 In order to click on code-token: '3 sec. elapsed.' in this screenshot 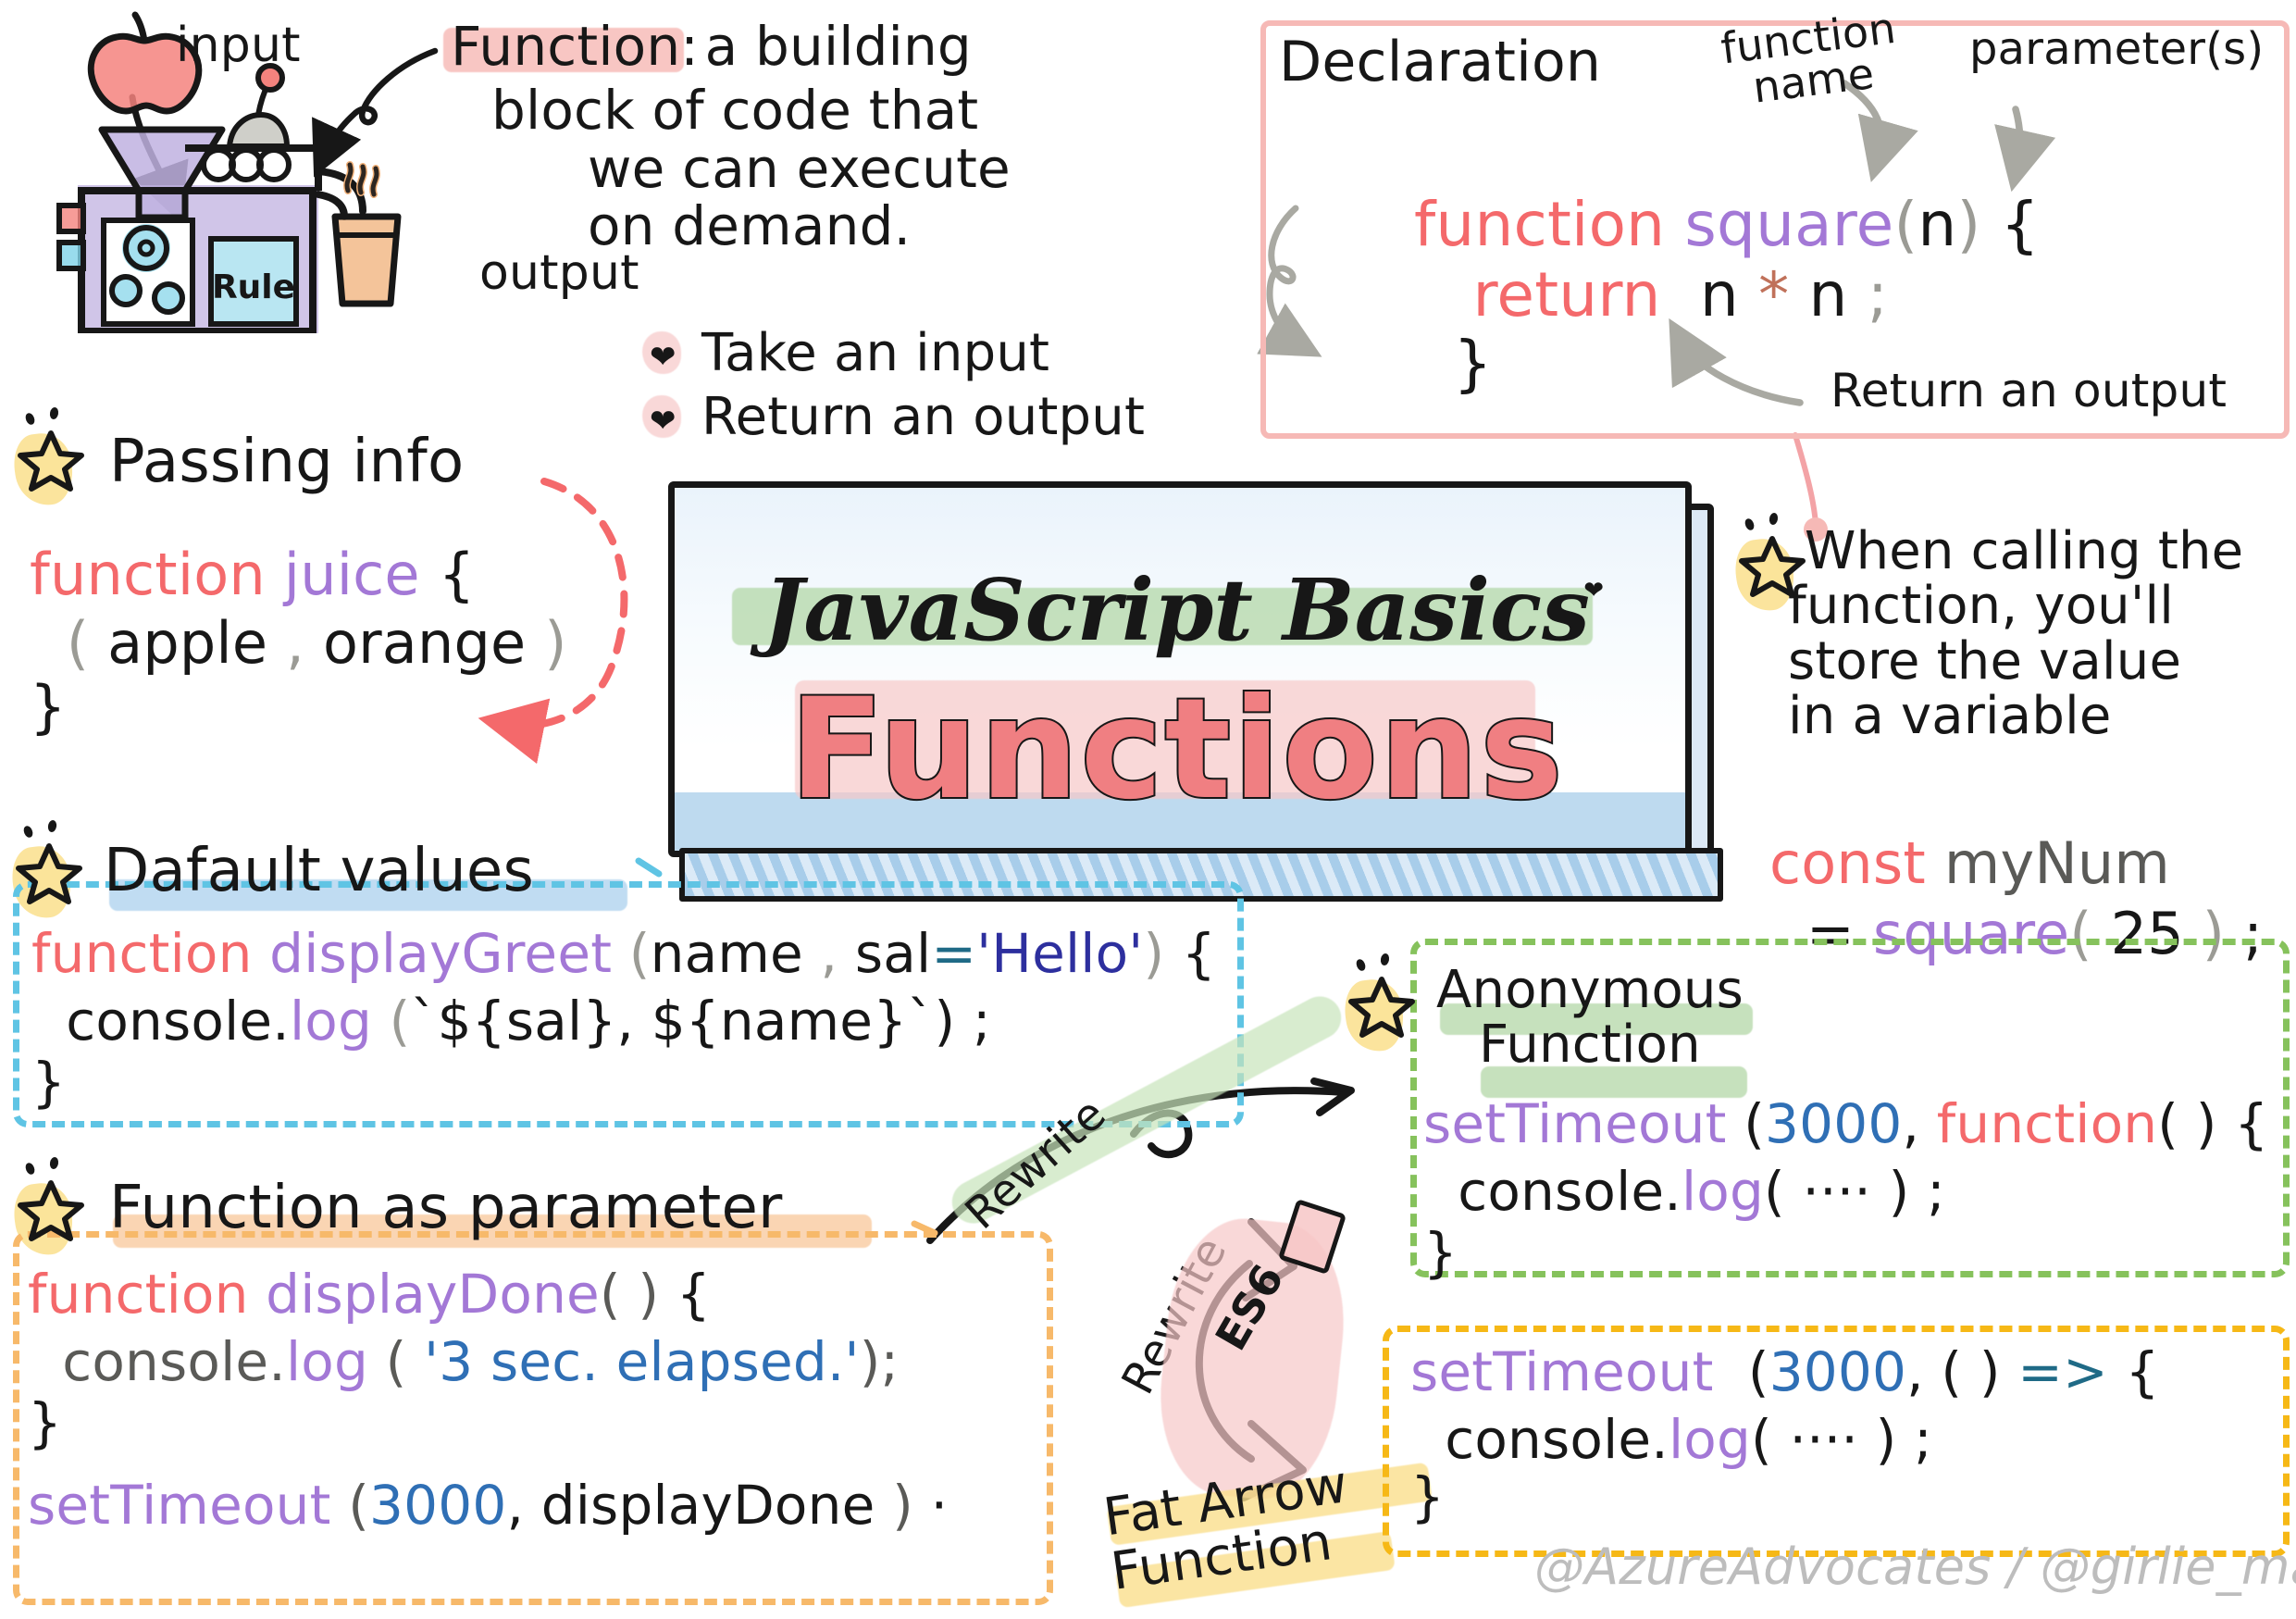, I will do `click(633, 1362)`.